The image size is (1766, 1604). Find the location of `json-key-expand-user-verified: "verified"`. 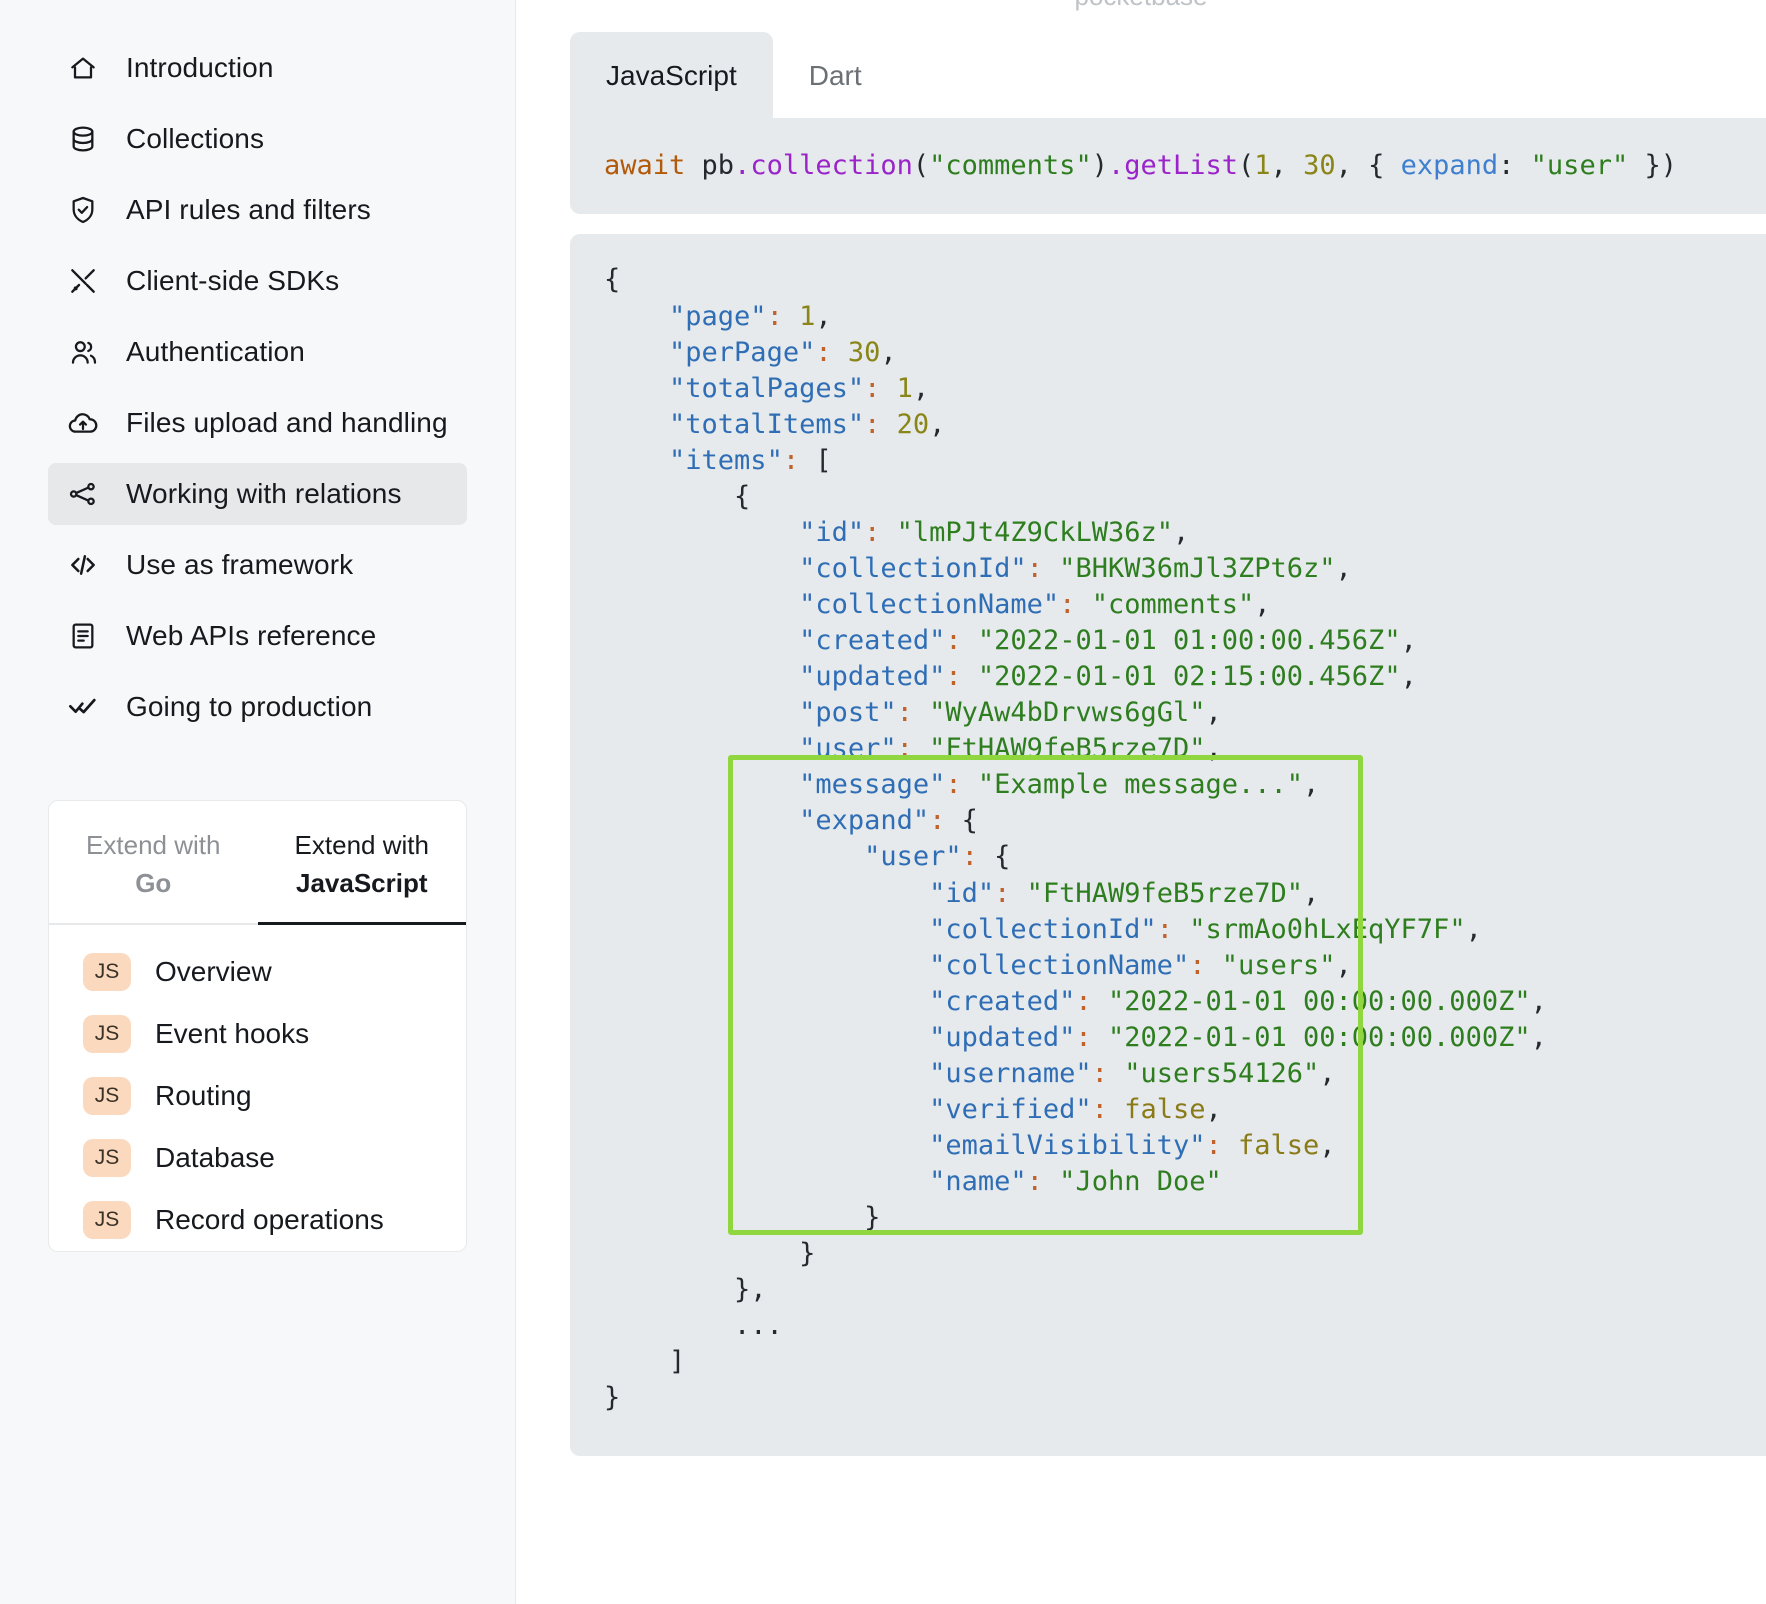

json-key-expand-user-verified: "verified" is located at coordinates (1010, 1109).